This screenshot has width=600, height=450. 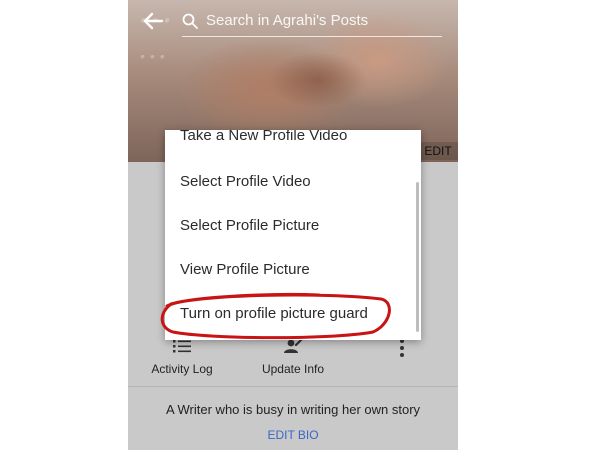 What do you see at coordinates (293, 314) in the screenshot?
I see `menu-item-profile-picture-guard: Turn on profile picture guard` at bounding box center [293, 314].